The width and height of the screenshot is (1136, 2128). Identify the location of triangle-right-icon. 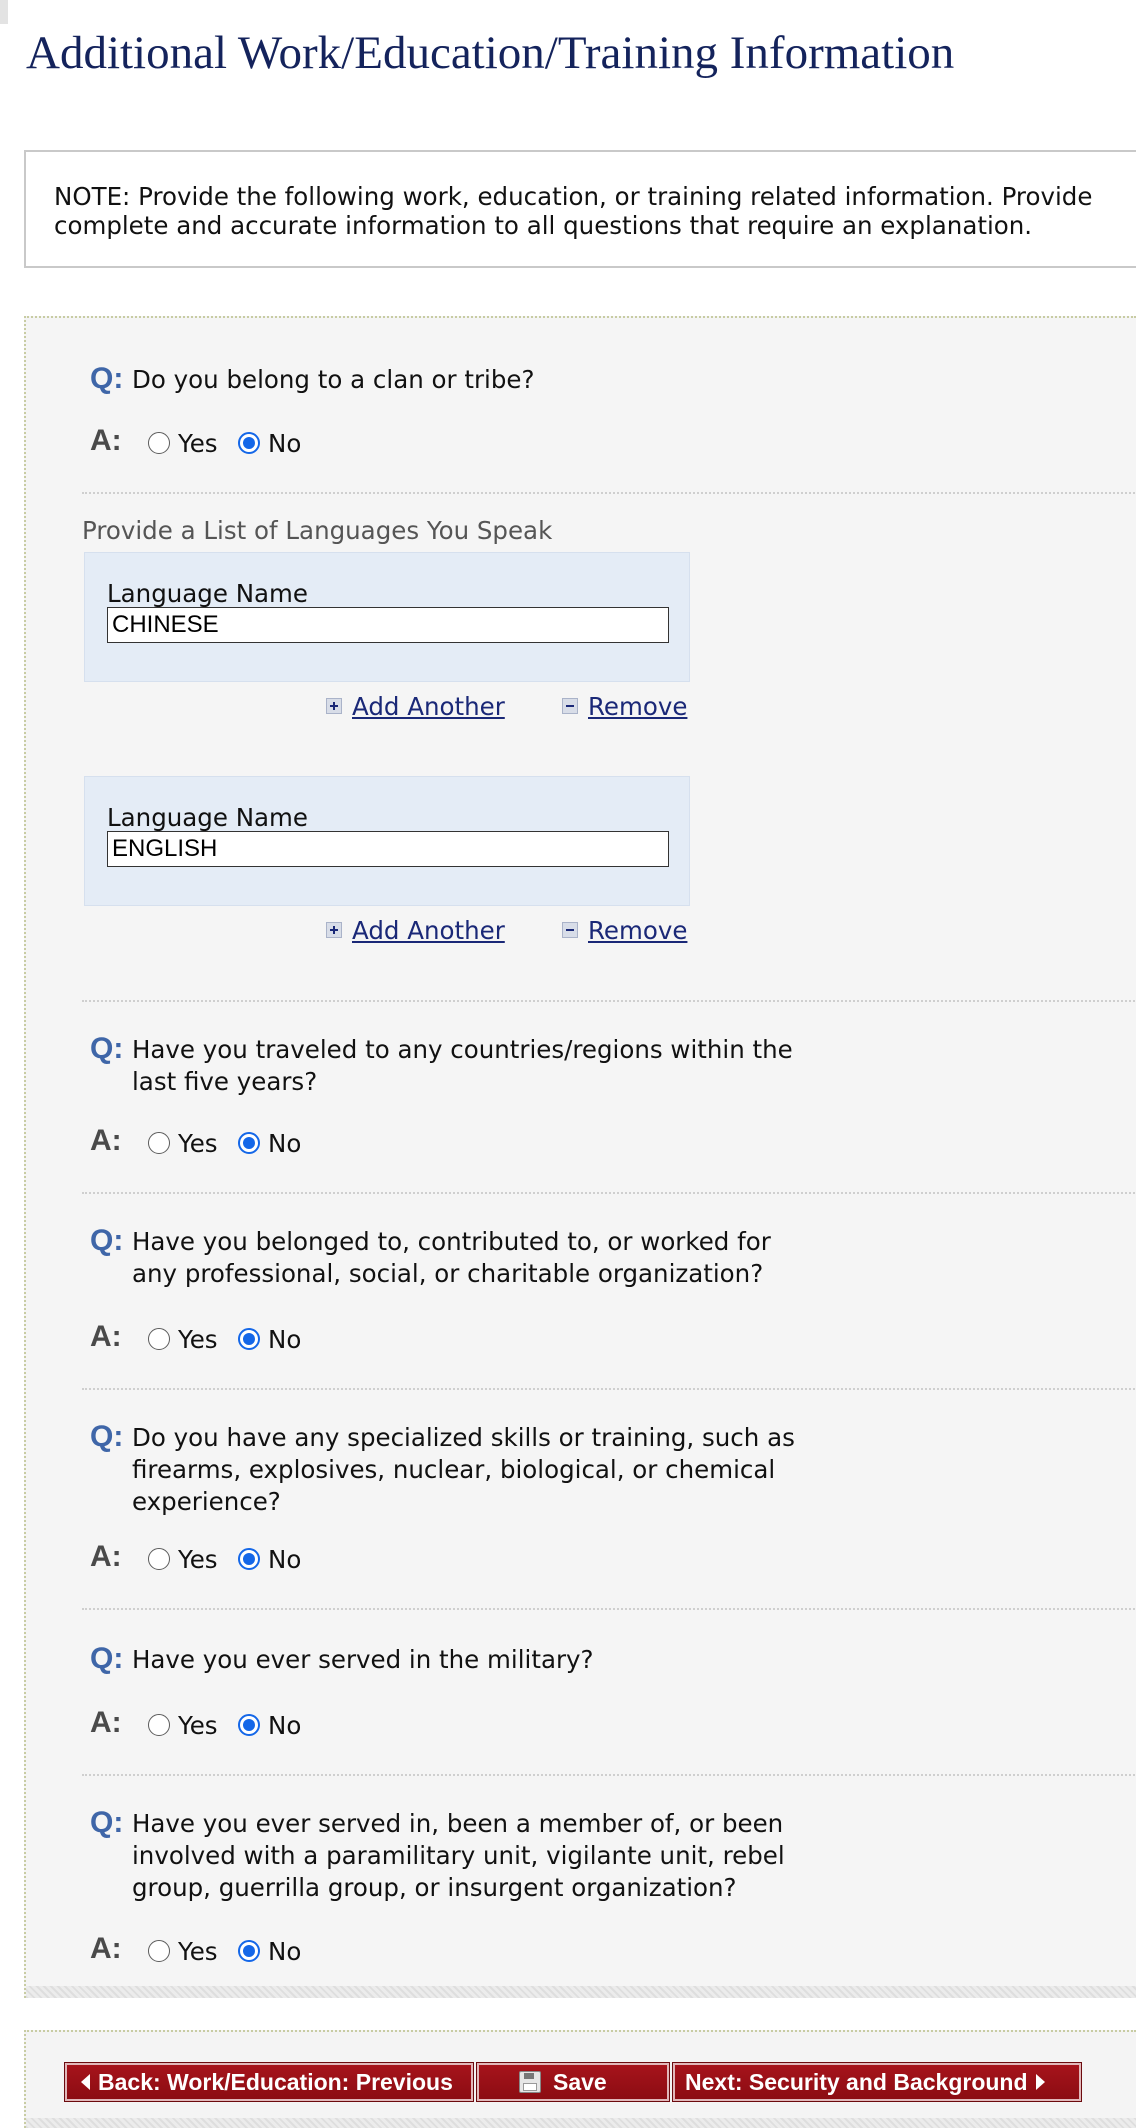
(1040, 2081).